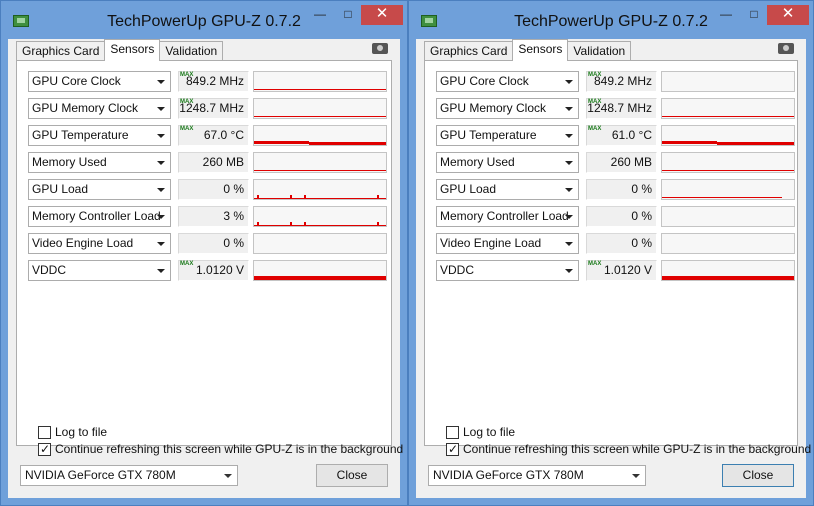  What do you see at coordinates (621, 270) in the screenshot?
I see `sensor-value: MAX 1.0120 V` at bounding box center [621, 270].